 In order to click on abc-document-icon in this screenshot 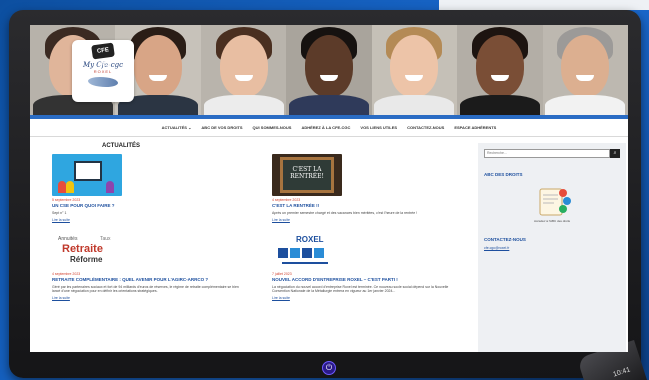, I will do `click(552, 201)`.